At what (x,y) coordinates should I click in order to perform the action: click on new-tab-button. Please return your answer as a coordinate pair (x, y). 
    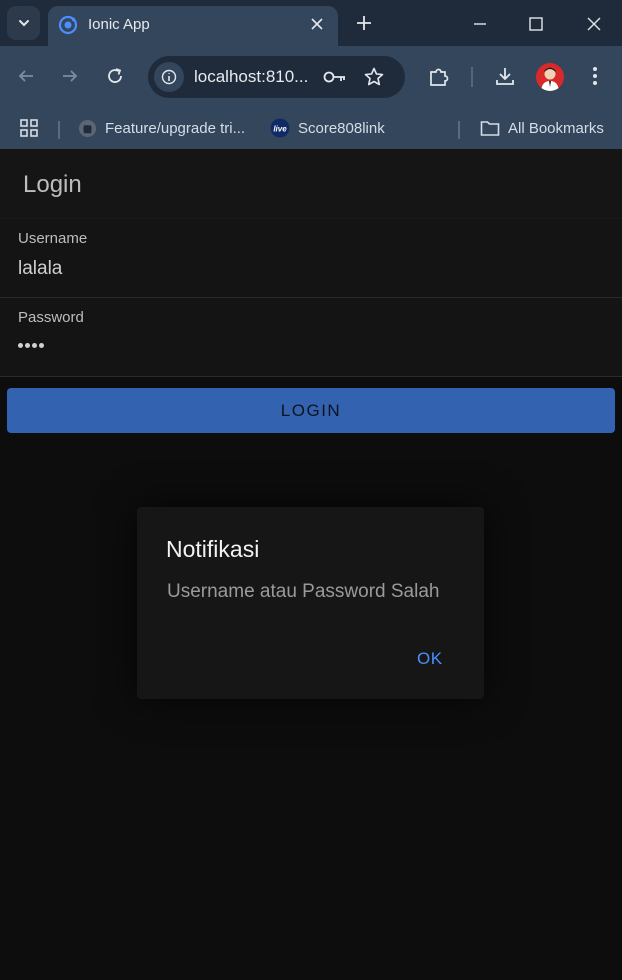
    Looking at the image, I should click on (364, 23).